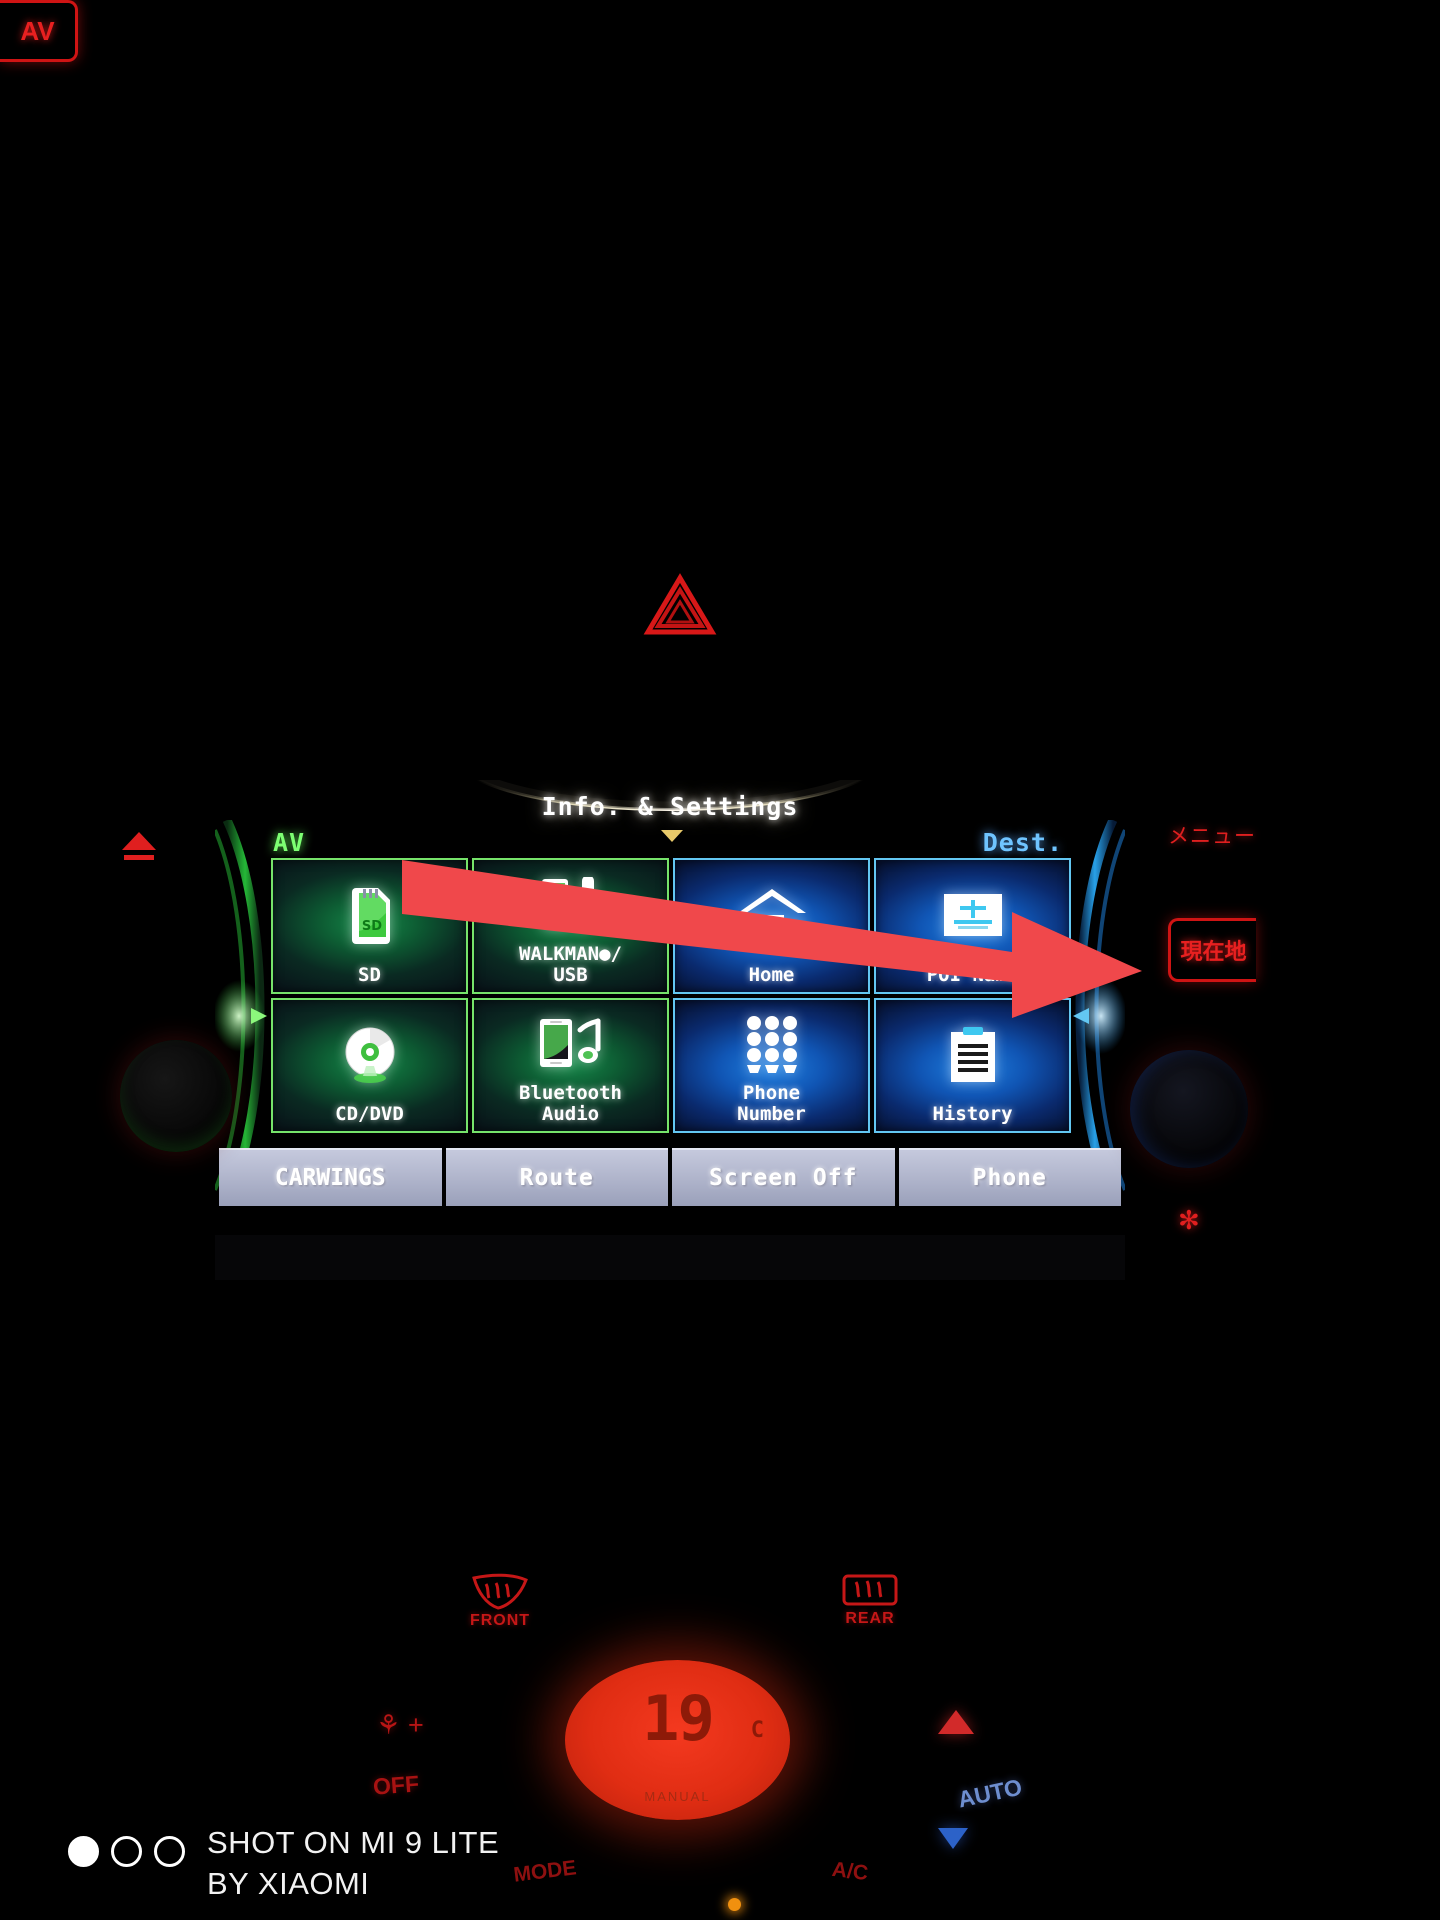 This screenshot has height=1920, width=1440. Describe the element at coordinates (953, 1838) in the screenshot. I see `temp-down-arrow-icon` at that location.